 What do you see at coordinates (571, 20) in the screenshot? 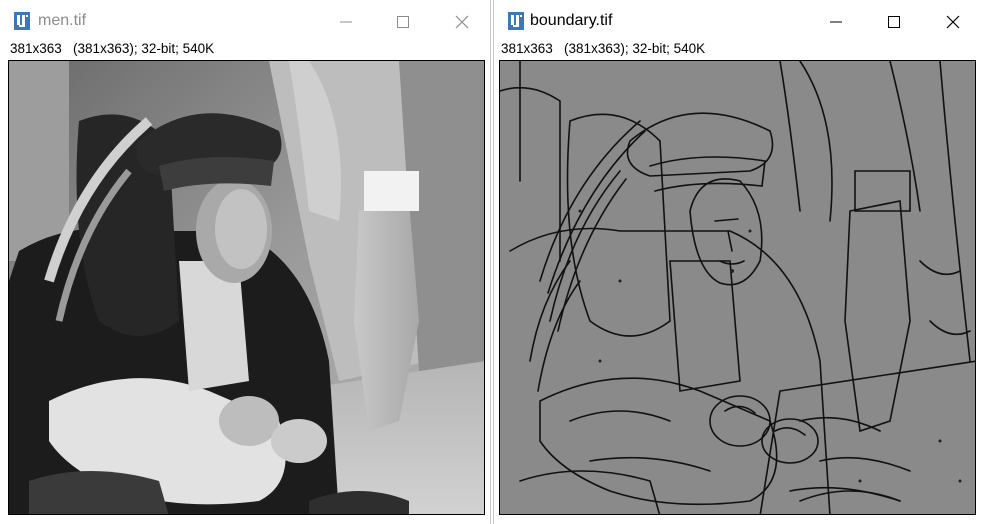
I see `window-title: boundary.tif` at bounding box center [571, 20].